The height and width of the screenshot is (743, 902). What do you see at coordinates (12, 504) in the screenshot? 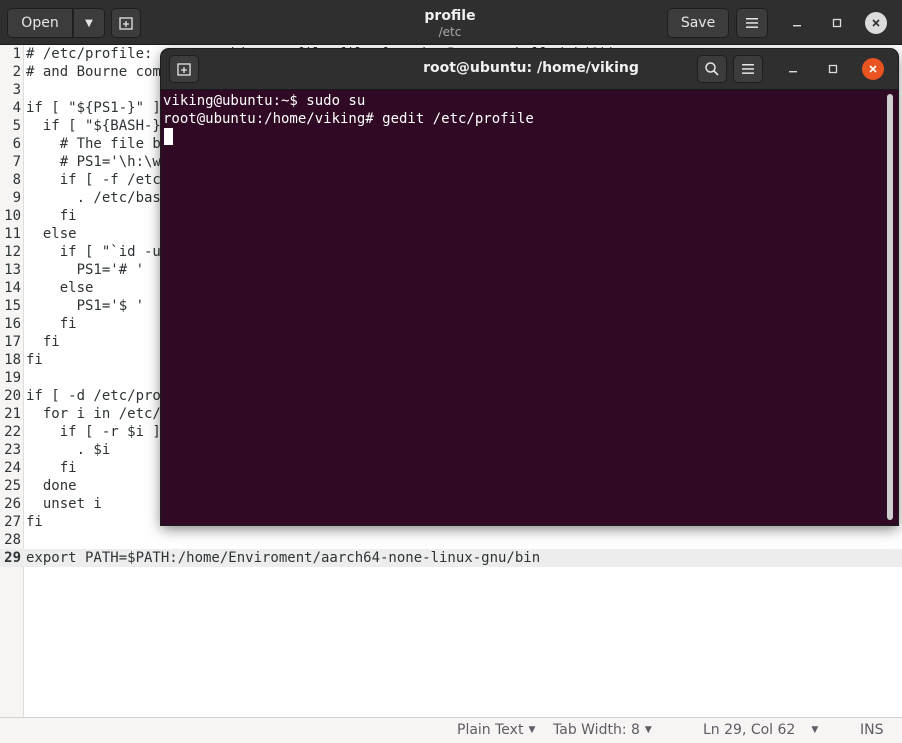
I see `line-number: 26` at bounding box center [12, 504].